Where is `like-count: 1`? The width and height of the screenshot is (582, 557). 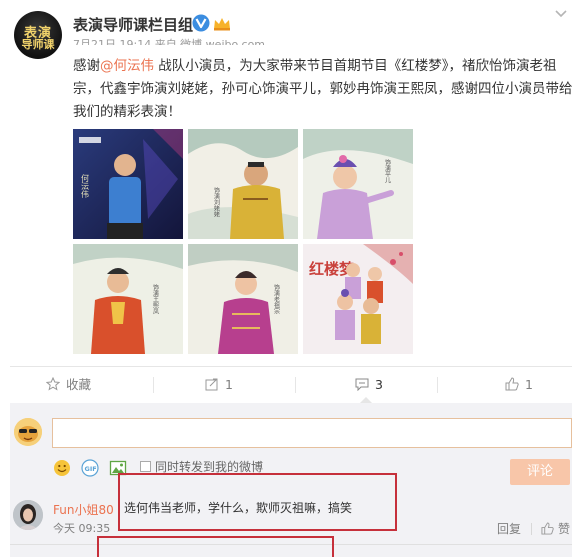
like-count: 1 is located at coordinates (529, 384).